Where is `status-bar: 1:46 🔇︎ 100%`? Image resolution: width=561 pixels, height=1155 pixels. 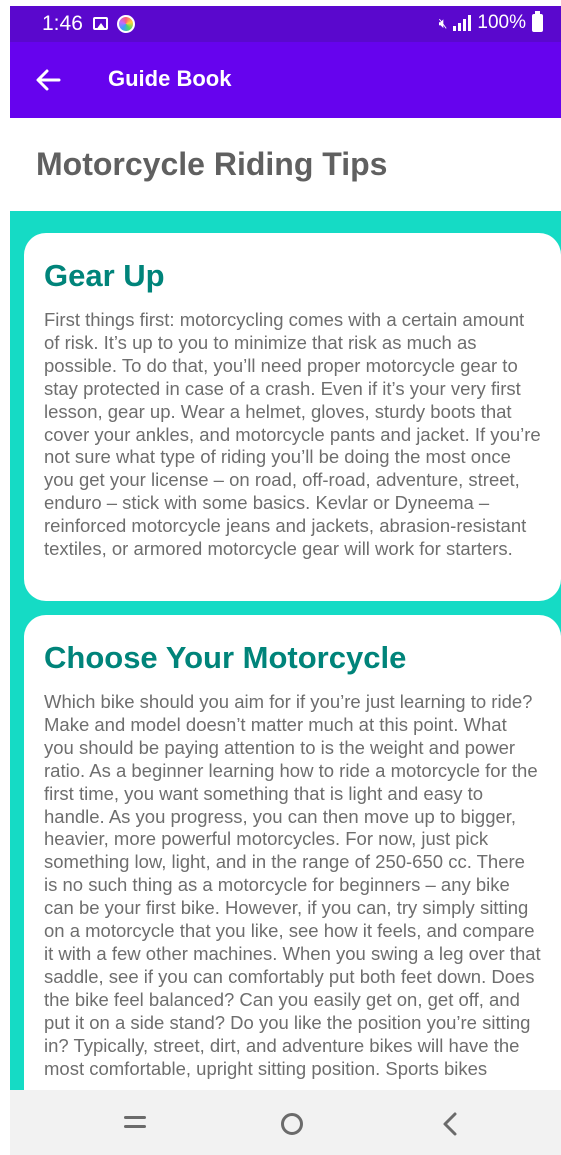
status-bar: 1:46 🔇︎ 100% is located at coordinates (285, 24).